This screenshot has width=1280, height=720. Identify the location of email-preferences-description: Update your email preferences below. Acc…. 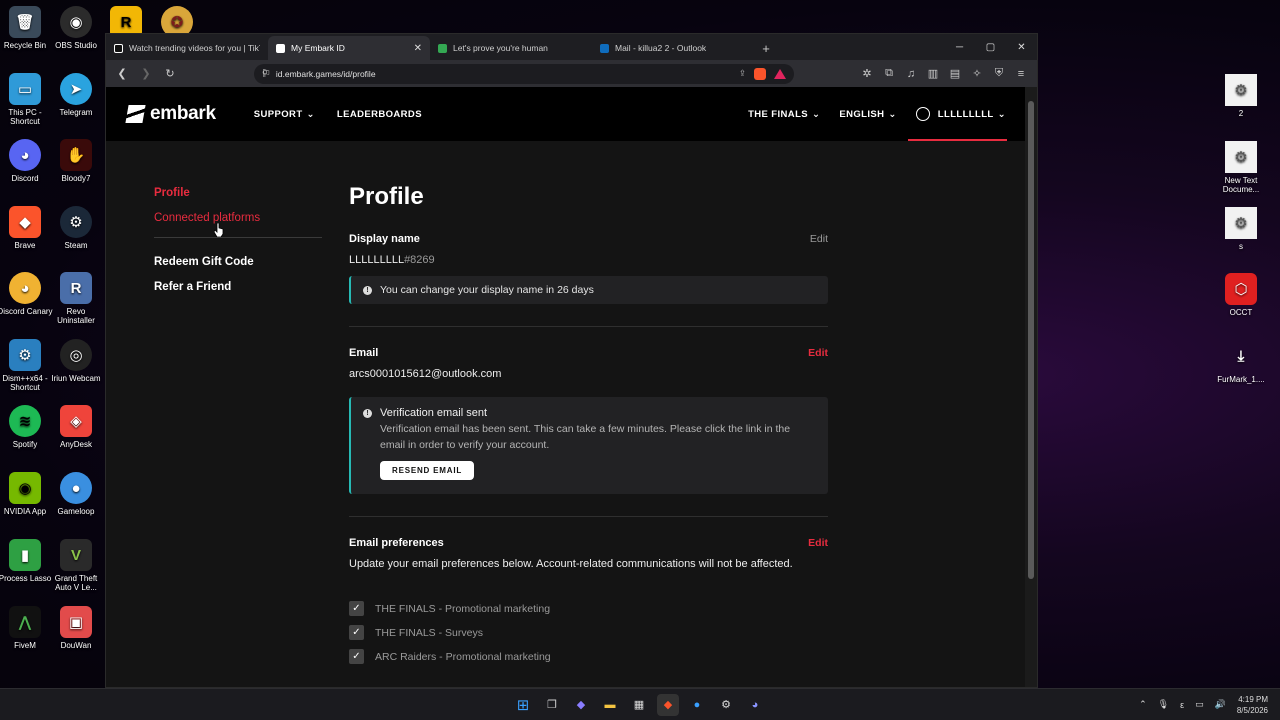
(571, 564).